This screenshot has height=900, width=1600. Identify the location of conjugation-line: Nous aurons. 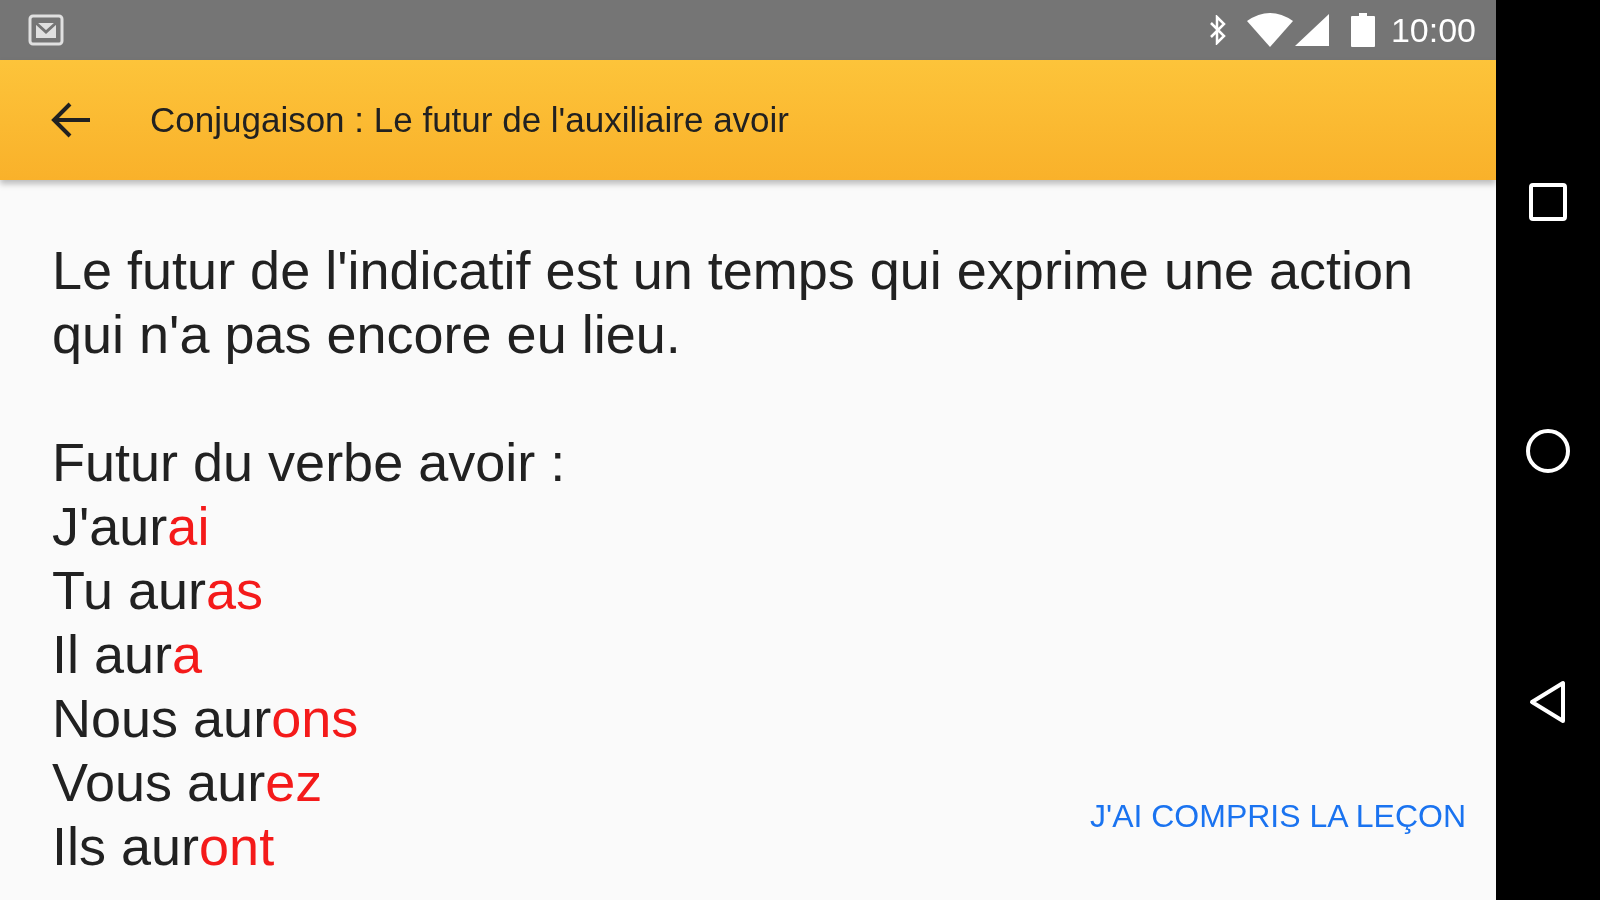
(205, 718).